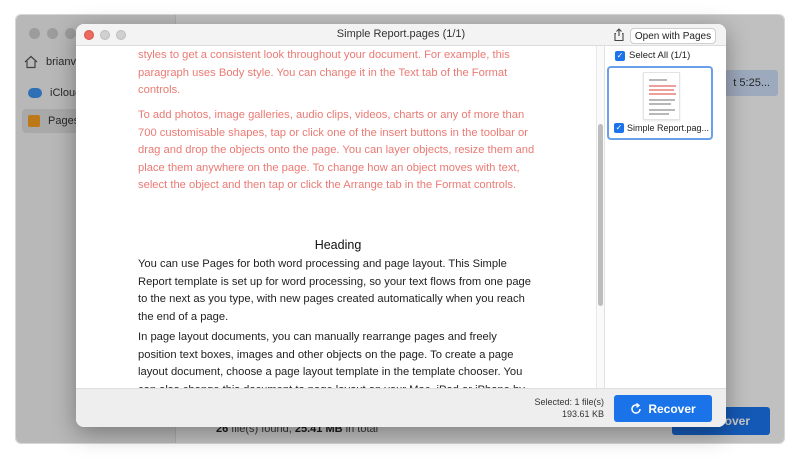 This screenshot has width=800, height=462. What do you see at coordinates (673, 36) in the screenshot?
I see `open-with-pages-button: Open with Pages` at bounding box center [673, 36].